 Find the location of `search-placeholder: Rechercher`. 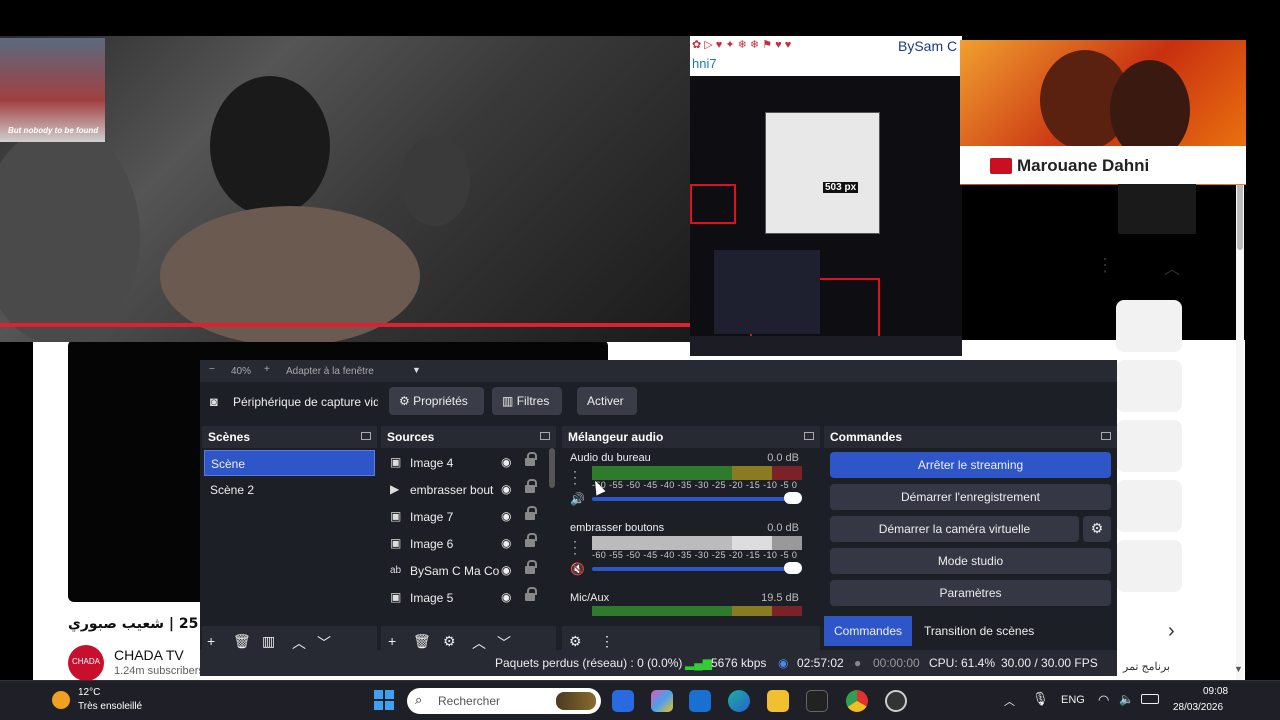

search-placeholder: Rechercher is located at coordinates (469, 701).